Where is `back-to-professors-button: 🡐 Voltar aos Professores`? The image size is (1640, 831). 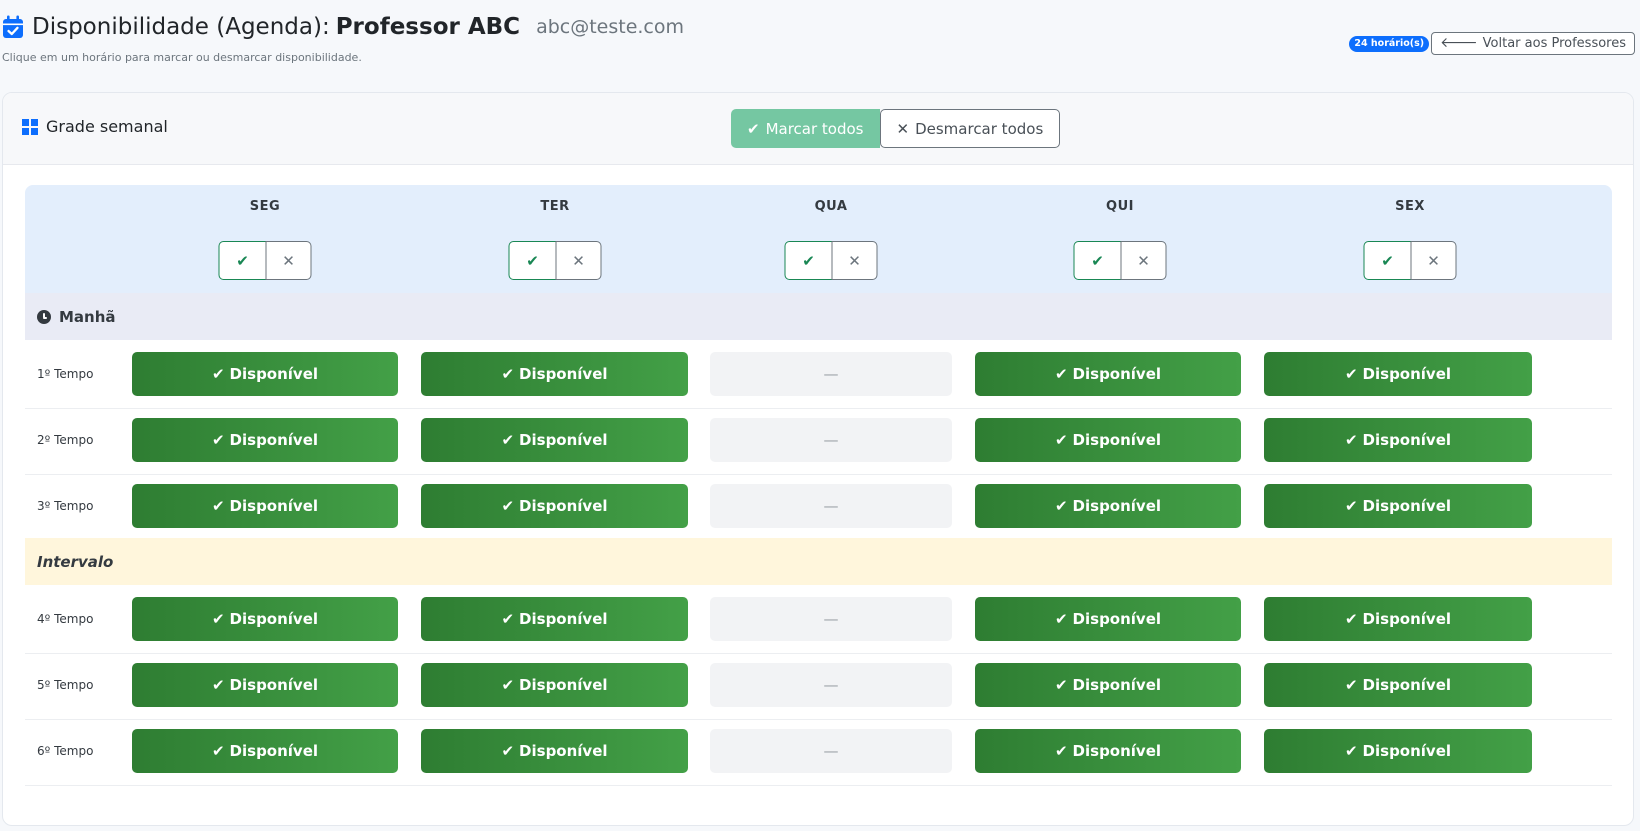 back-to-professors-button: 🡐 Voltar aos Professores is located at coordinates (1533, 43).